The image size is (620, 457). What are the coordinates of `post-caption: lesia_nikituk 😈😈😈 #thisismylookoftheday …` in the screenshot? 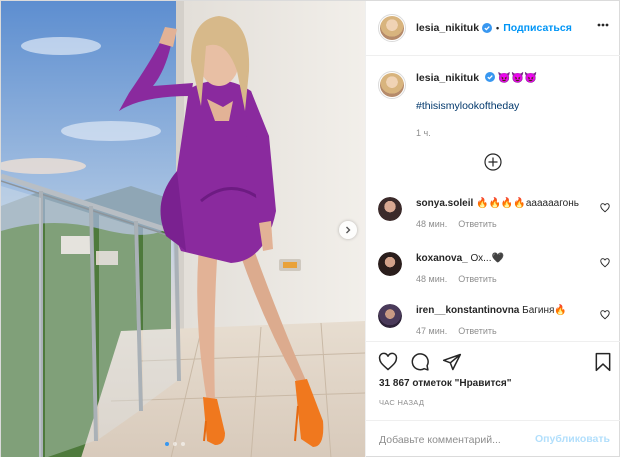 It's located at (494, 106).